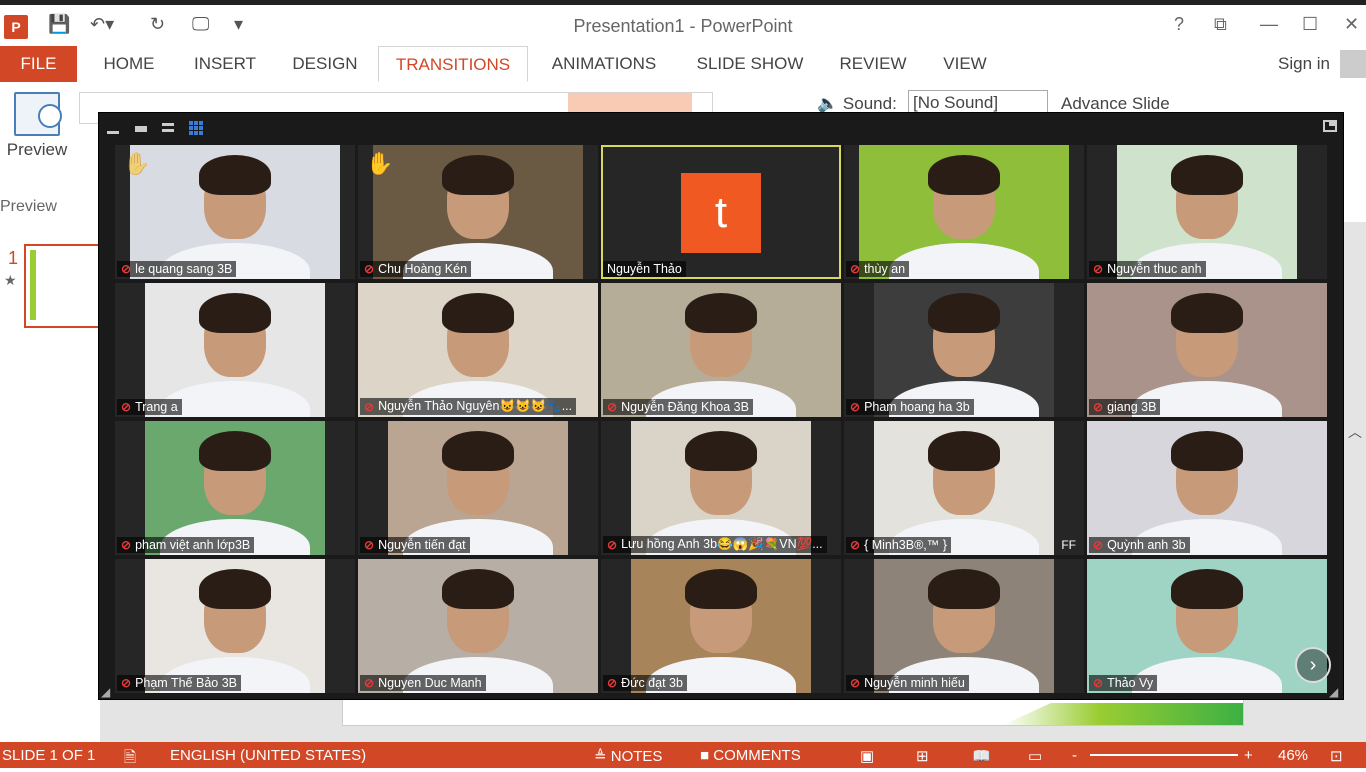 The image size is (1366, 772). I want to click on normal-view-icon: ▣, so click(867, 756).